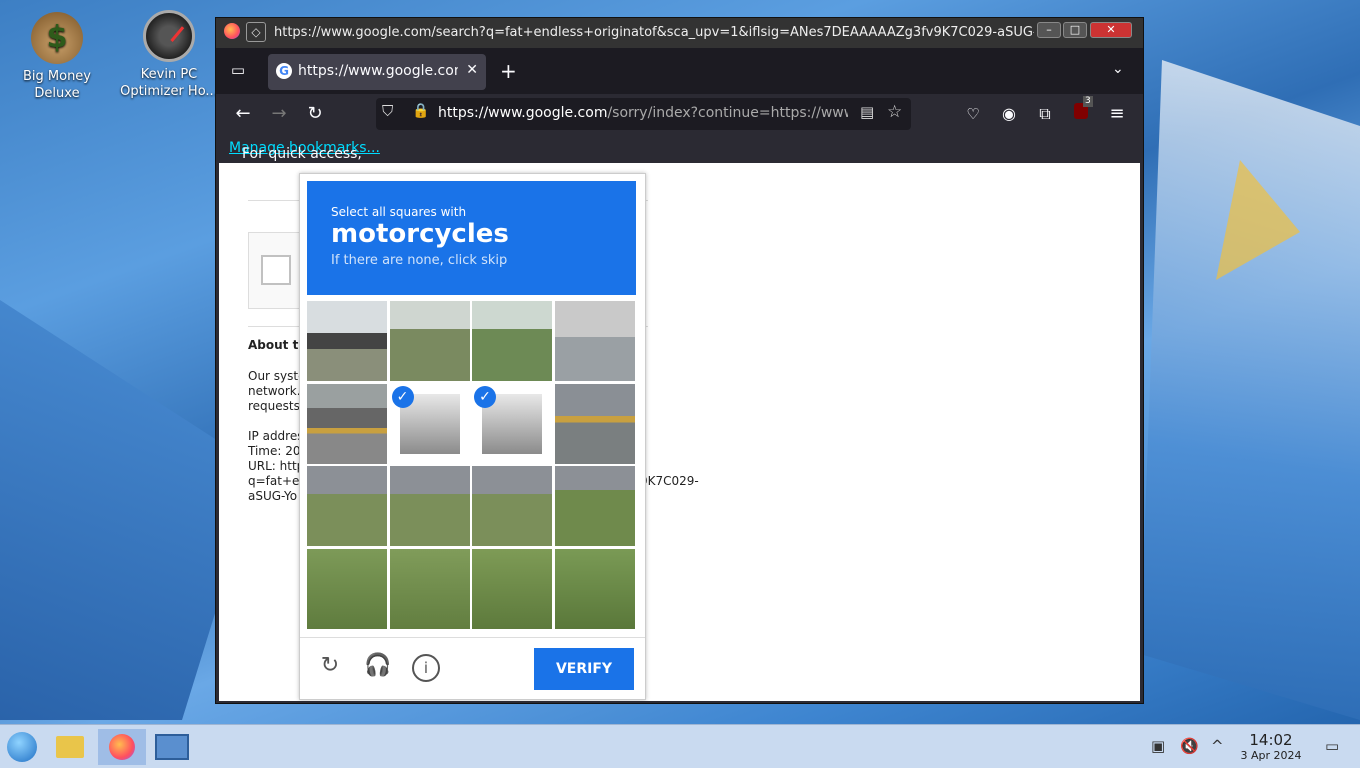  I want to click on reload-challenge-icon: ↻, so click(330, 666).